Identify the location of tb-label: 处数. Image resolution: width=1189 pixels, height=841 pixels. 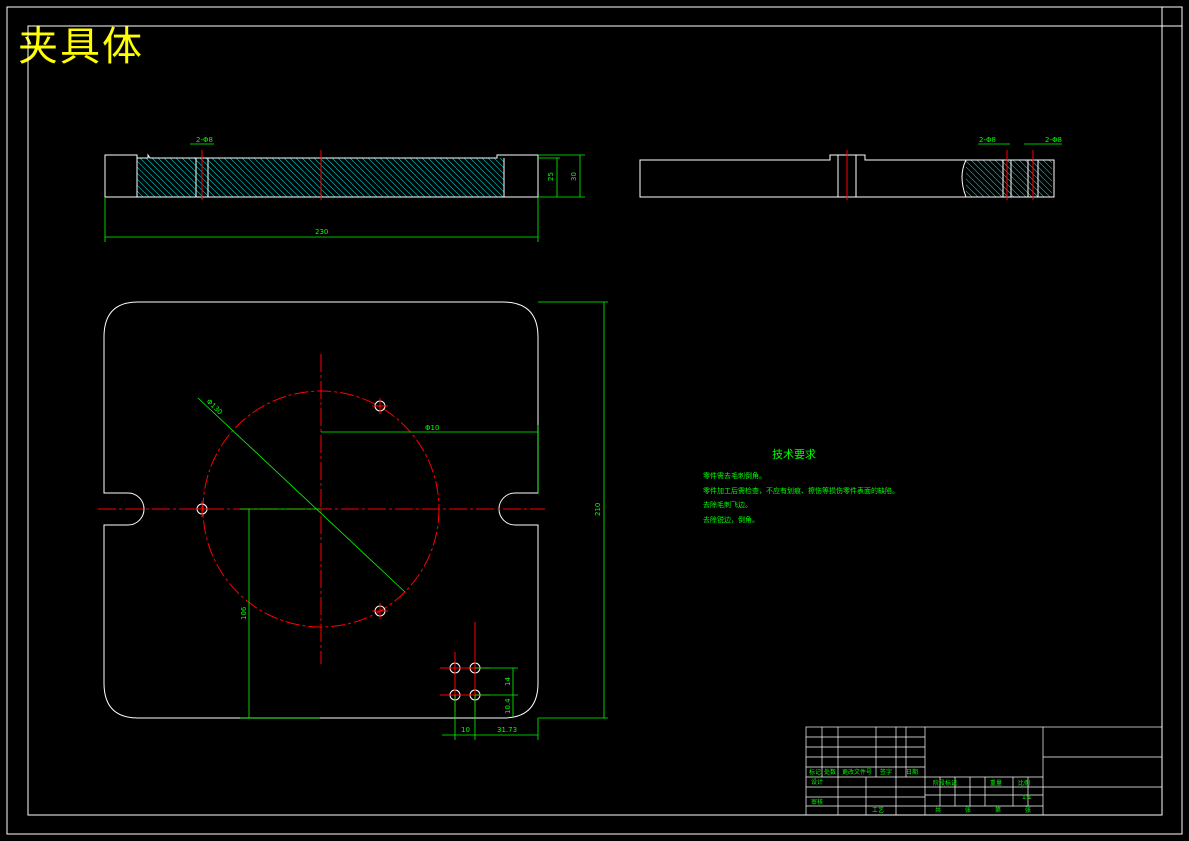
(830, 772).